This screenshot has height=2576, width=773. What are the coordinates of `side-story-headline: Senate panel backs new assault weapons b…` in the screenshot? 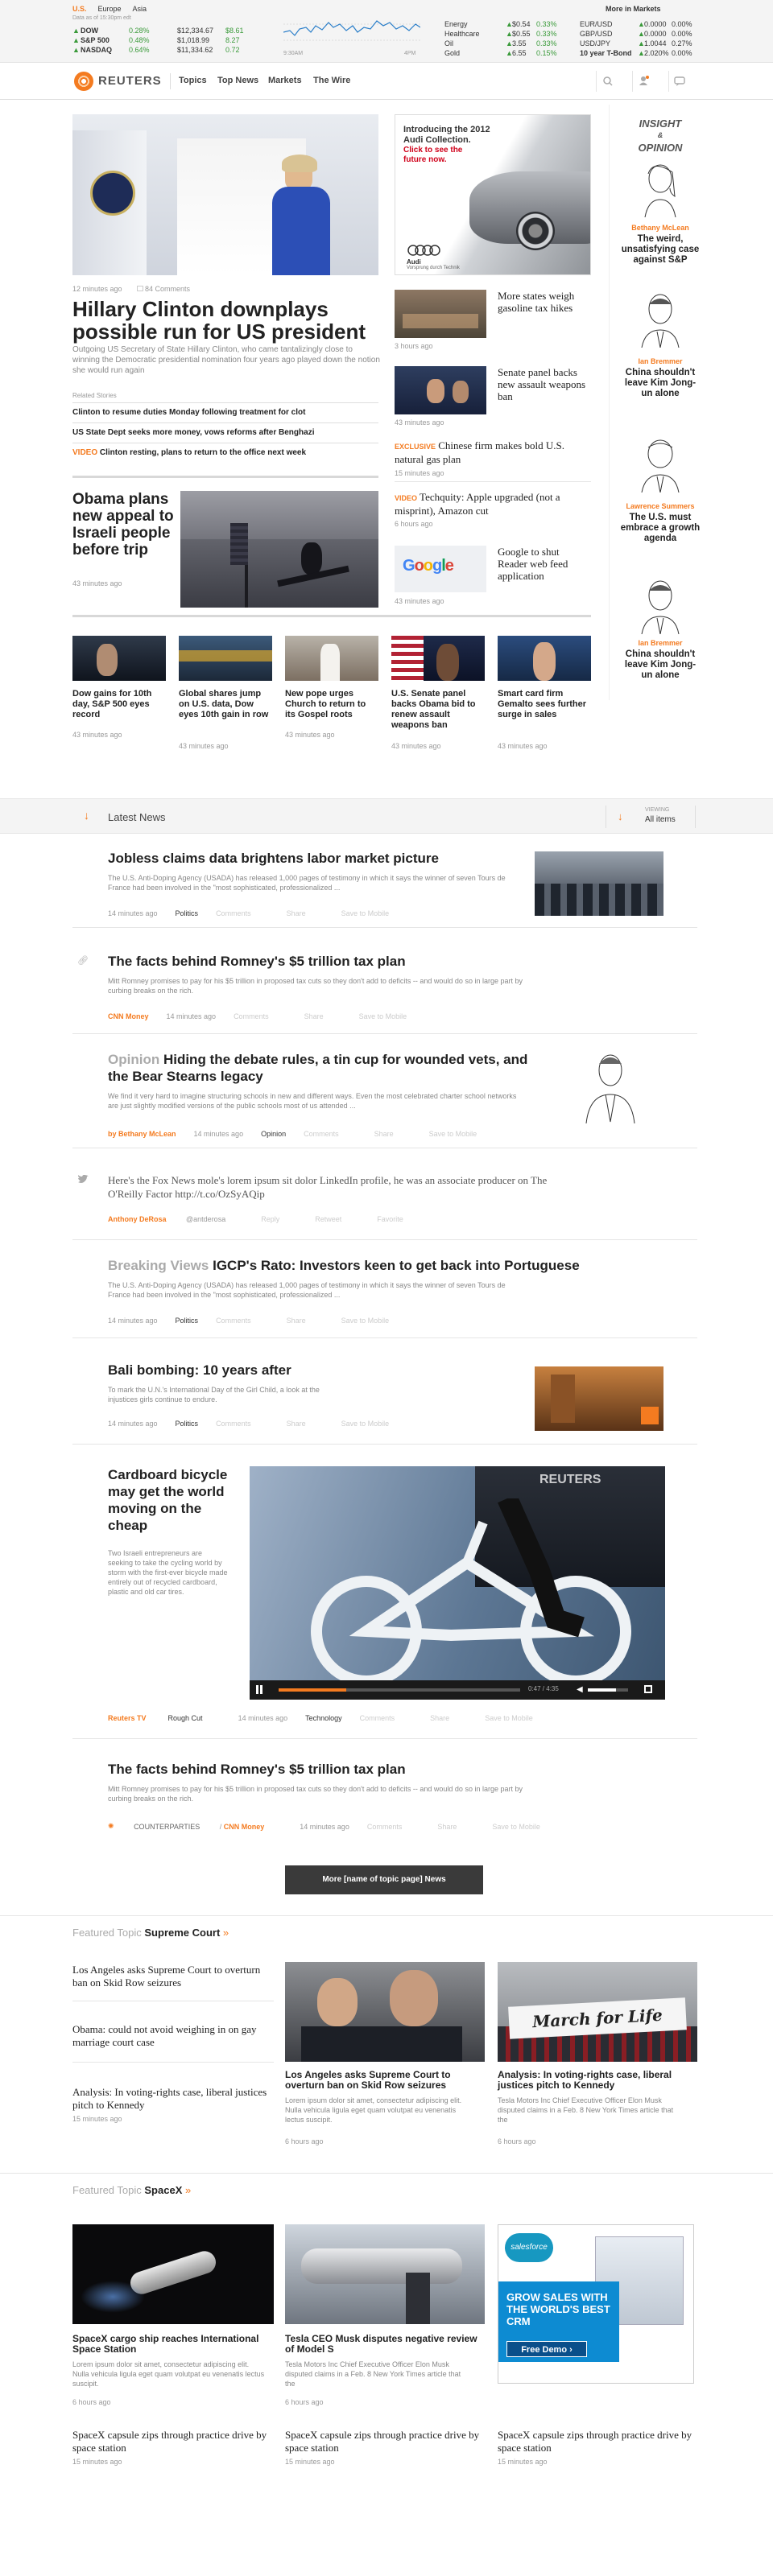 It's located at (544, 384).